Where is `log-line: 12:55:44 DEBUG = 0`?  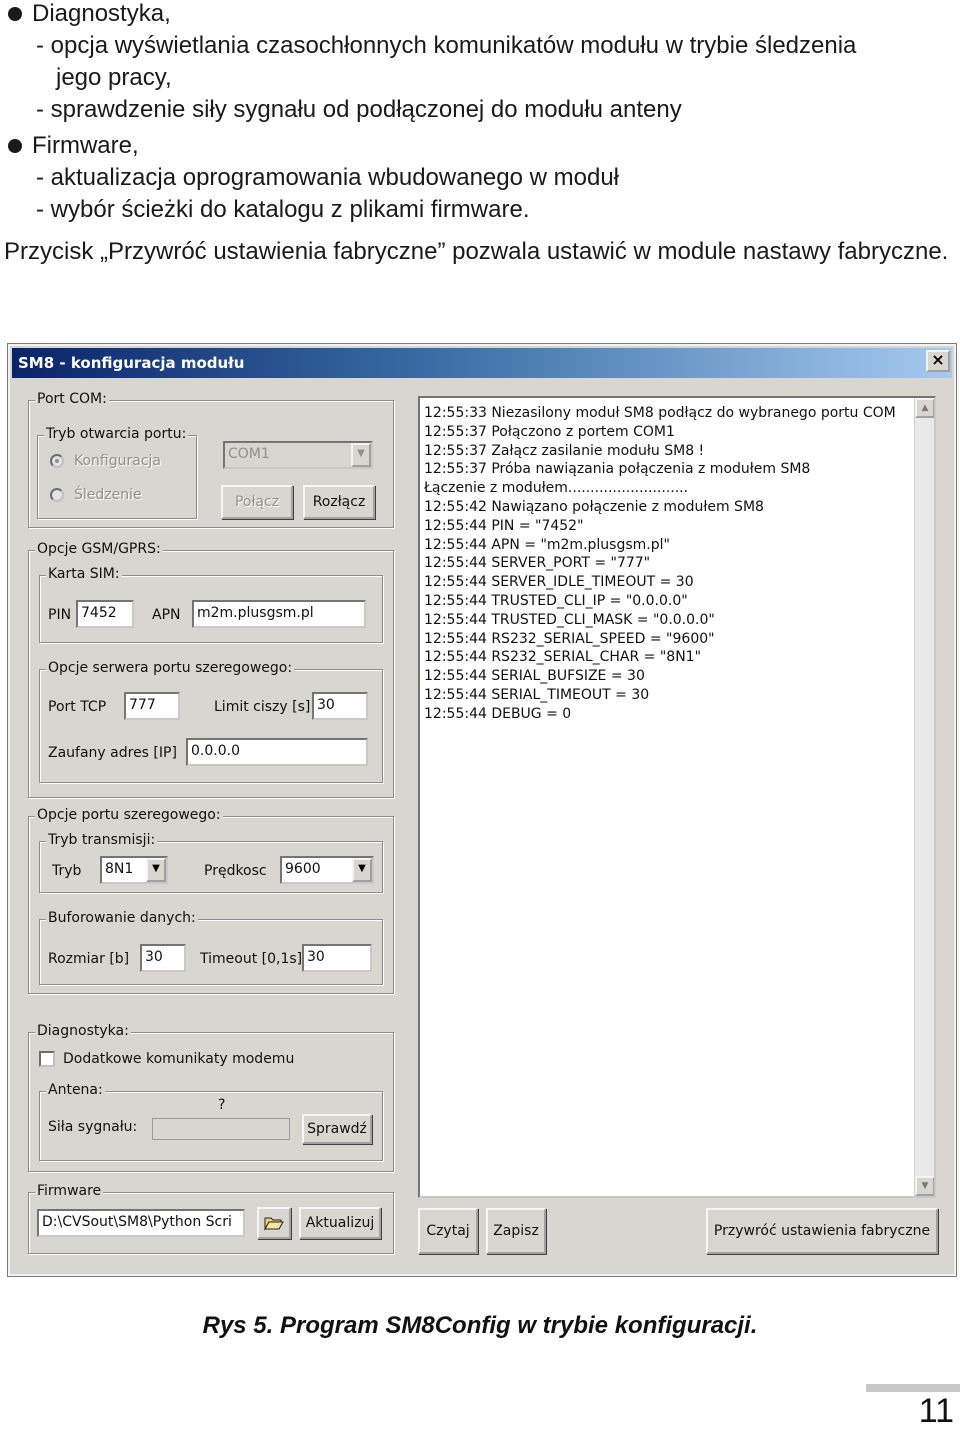 log-line: 12:55:44 DEBUG = 0 is located at coordinates (498, 713).